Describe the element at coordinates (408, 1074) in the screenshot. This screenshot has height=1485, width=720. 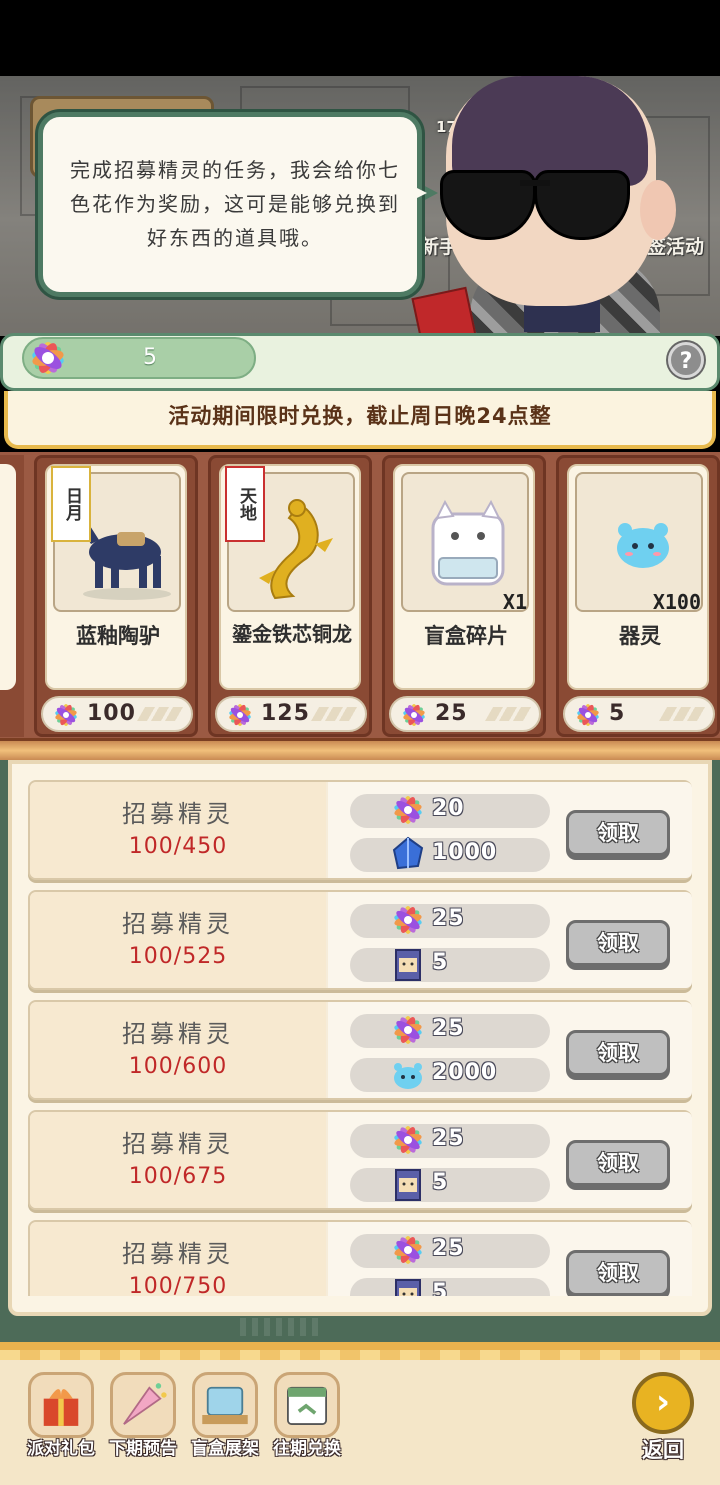
I see `spirit-blob-icon` at that location.